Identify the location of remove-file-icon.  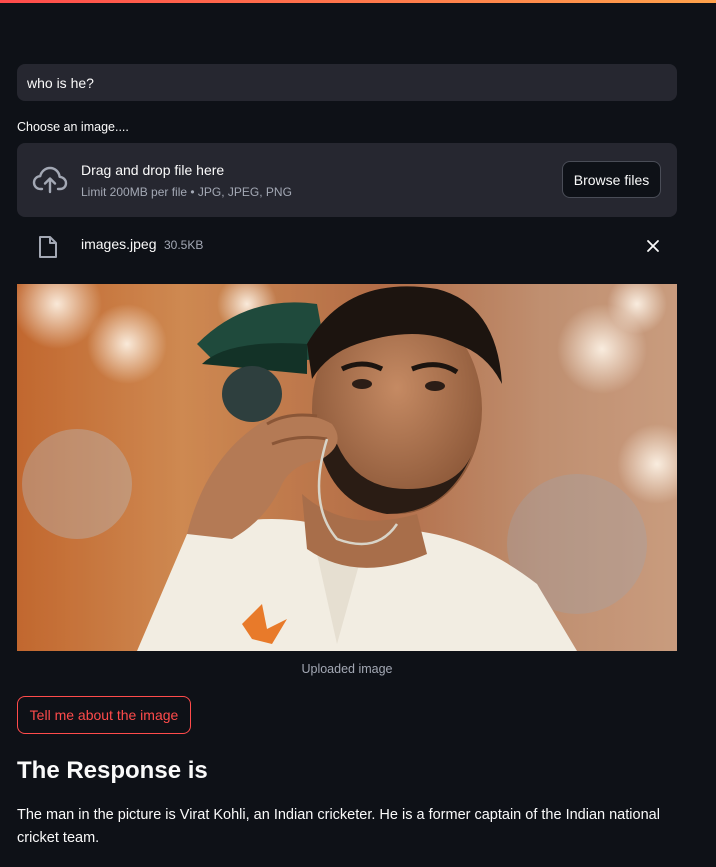
(653, 246).